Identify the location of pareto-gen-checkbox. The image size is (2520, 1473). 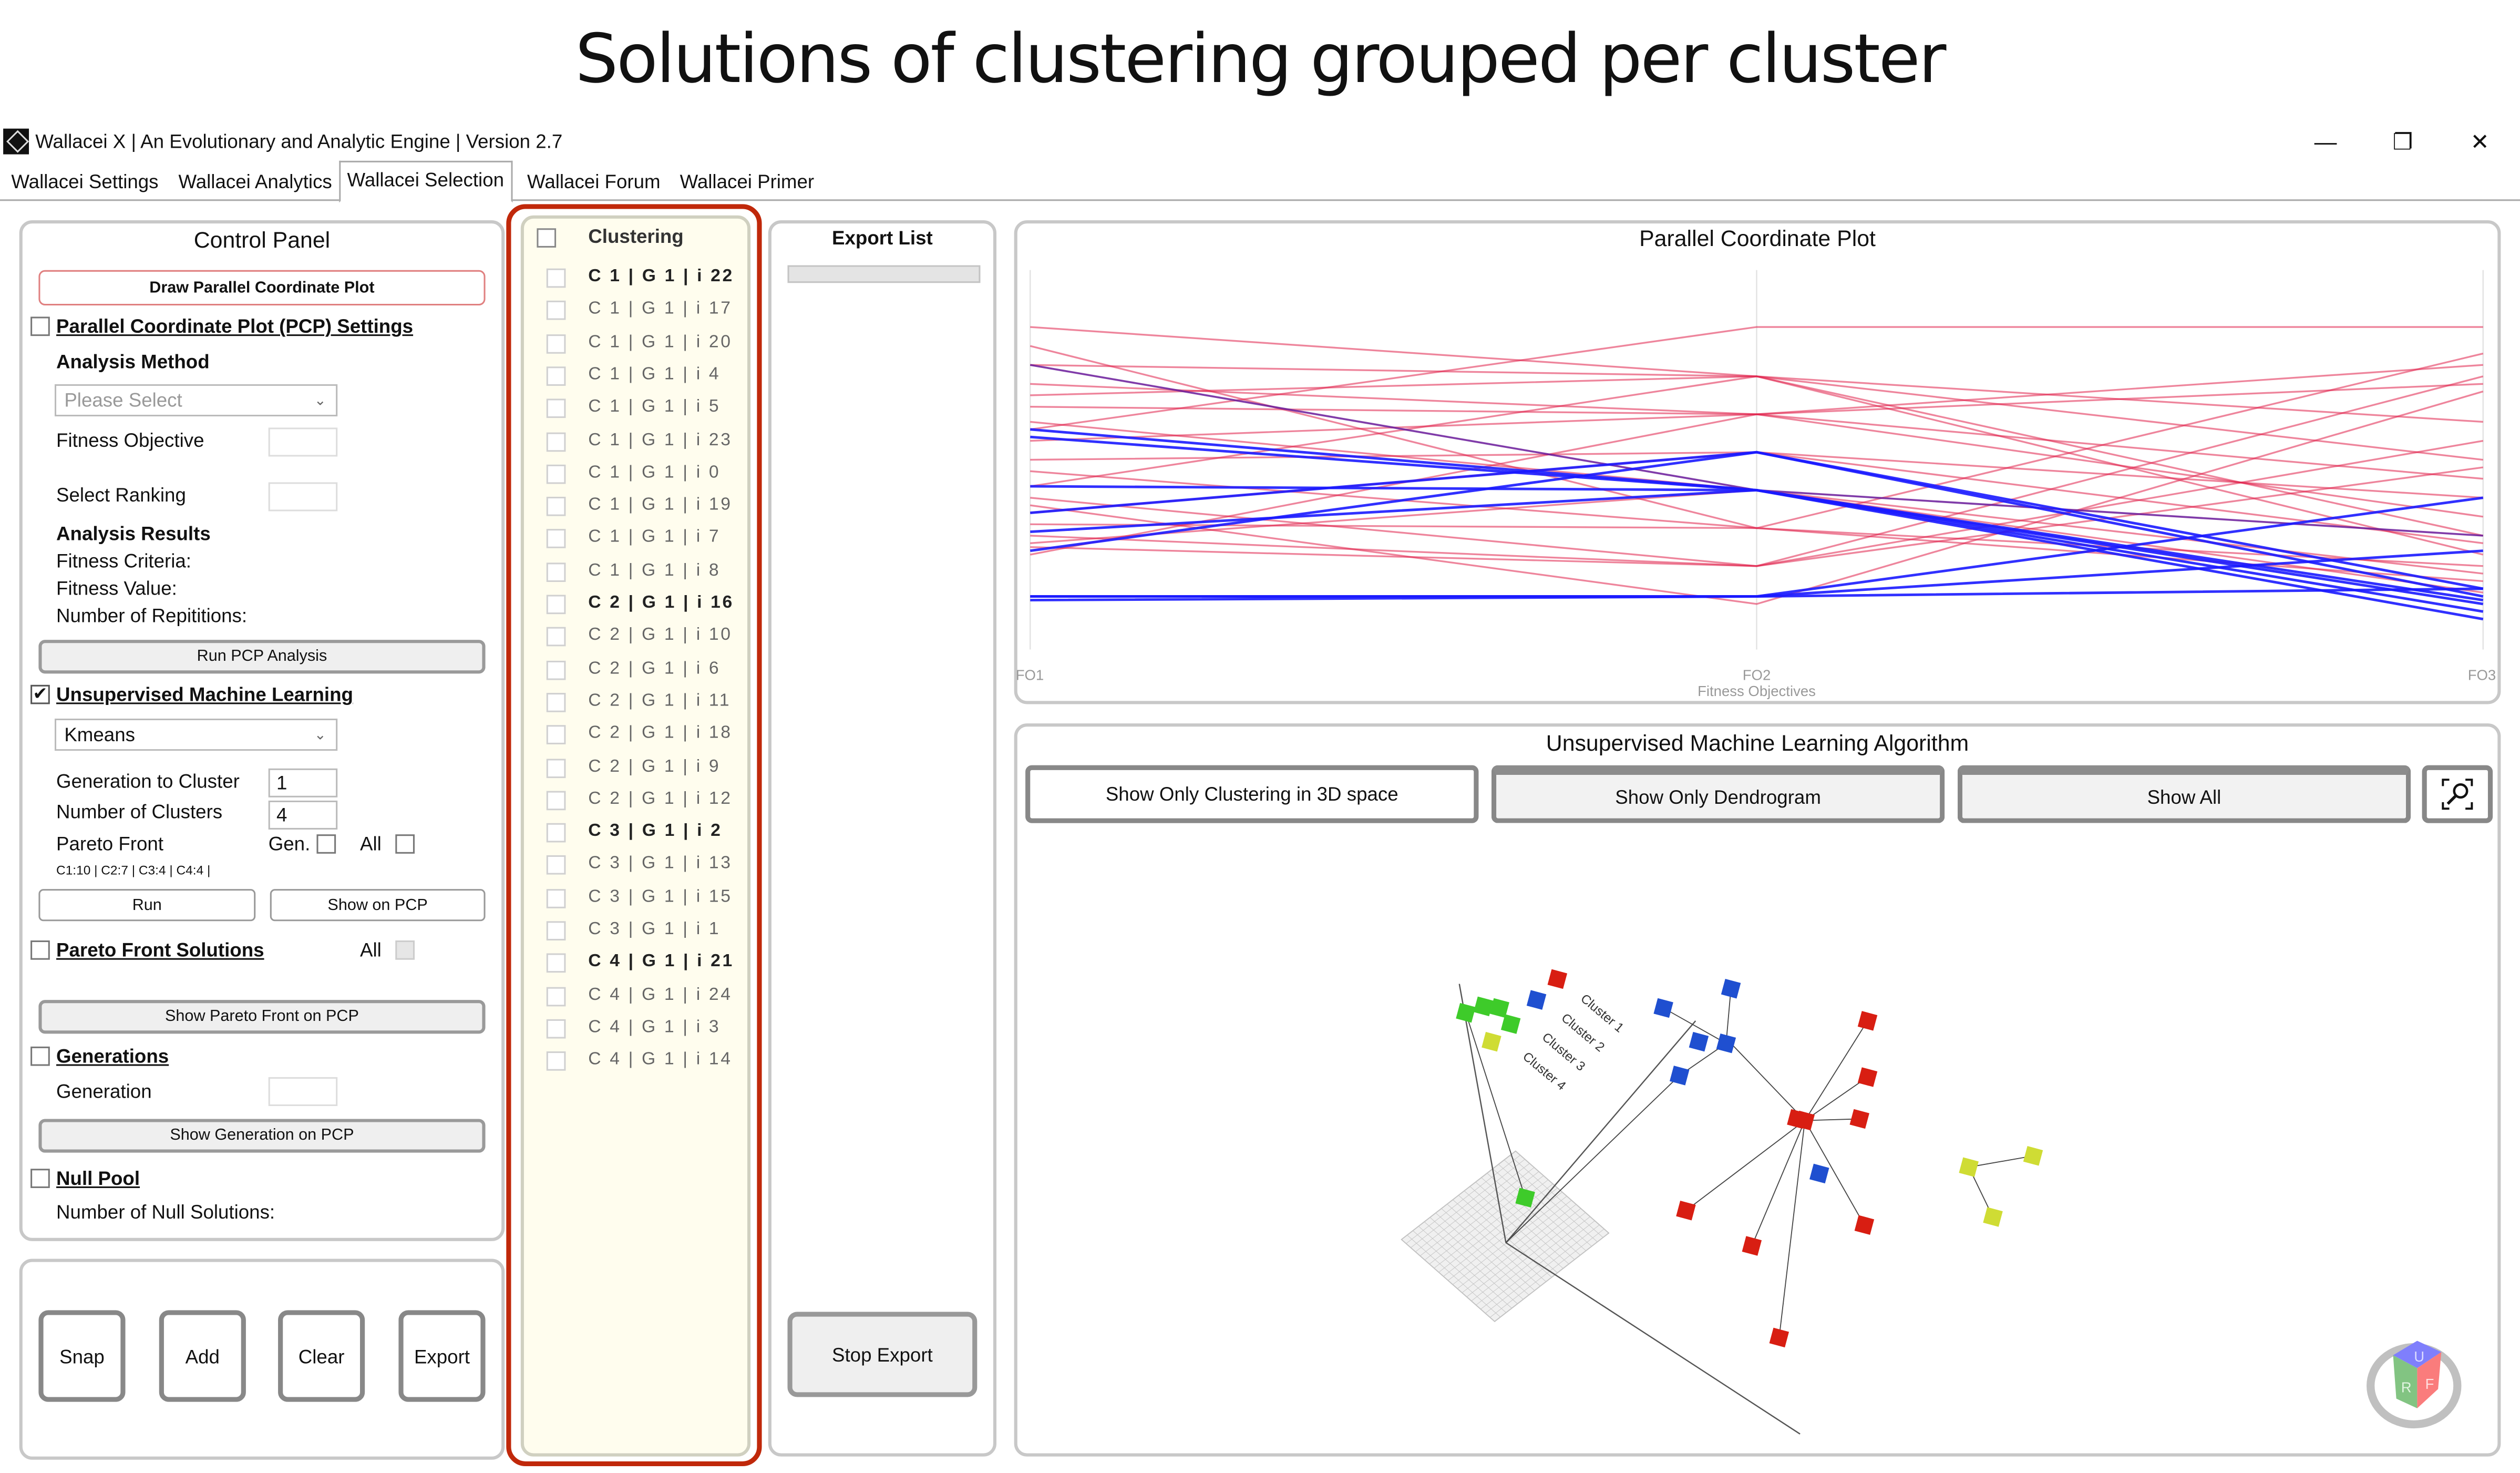
(326, 844).